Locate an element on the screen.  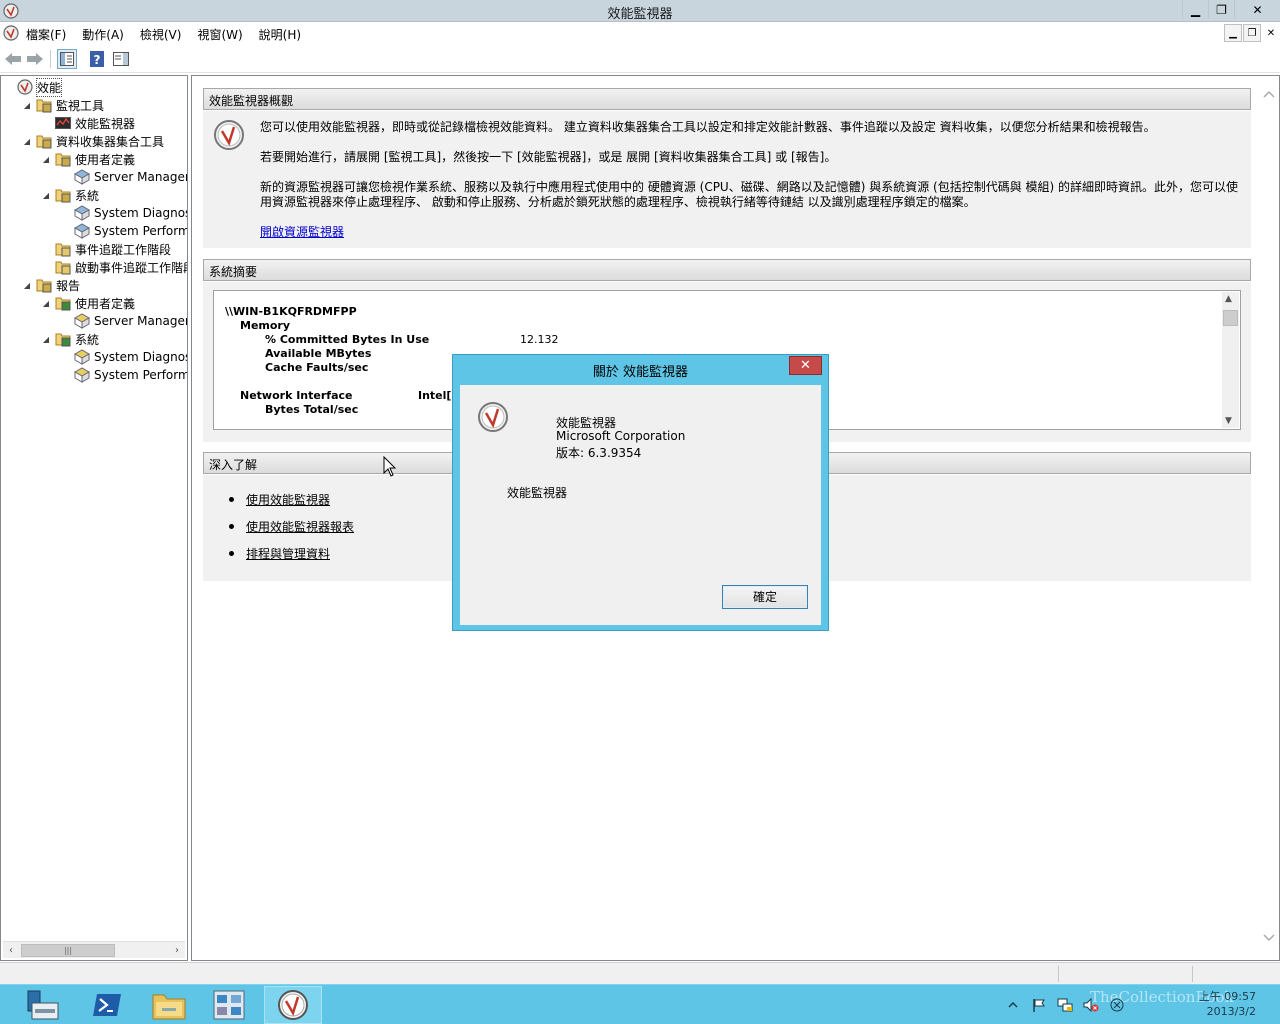
minimize-button: ▁ is located at coordinates (1195, 9).